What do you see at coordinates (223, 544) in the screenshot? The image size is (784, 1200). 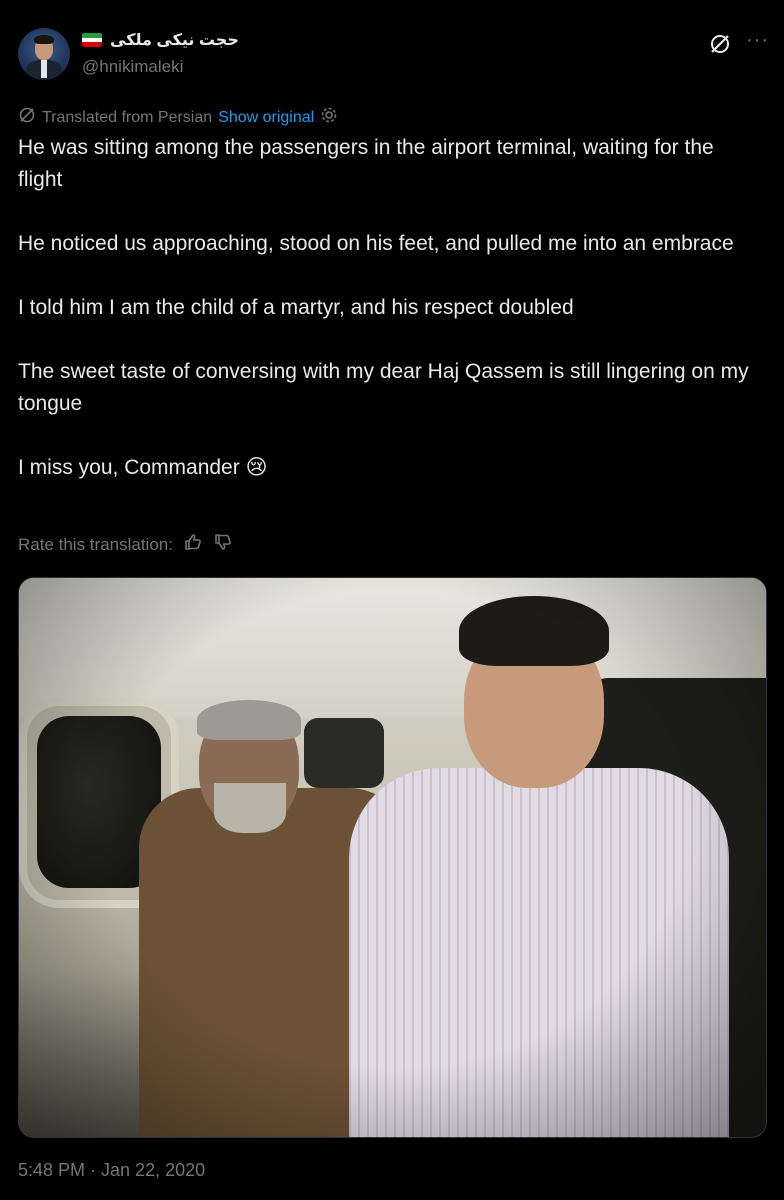 I see `thumbs-down-icon` at bounding box center [223, 544].